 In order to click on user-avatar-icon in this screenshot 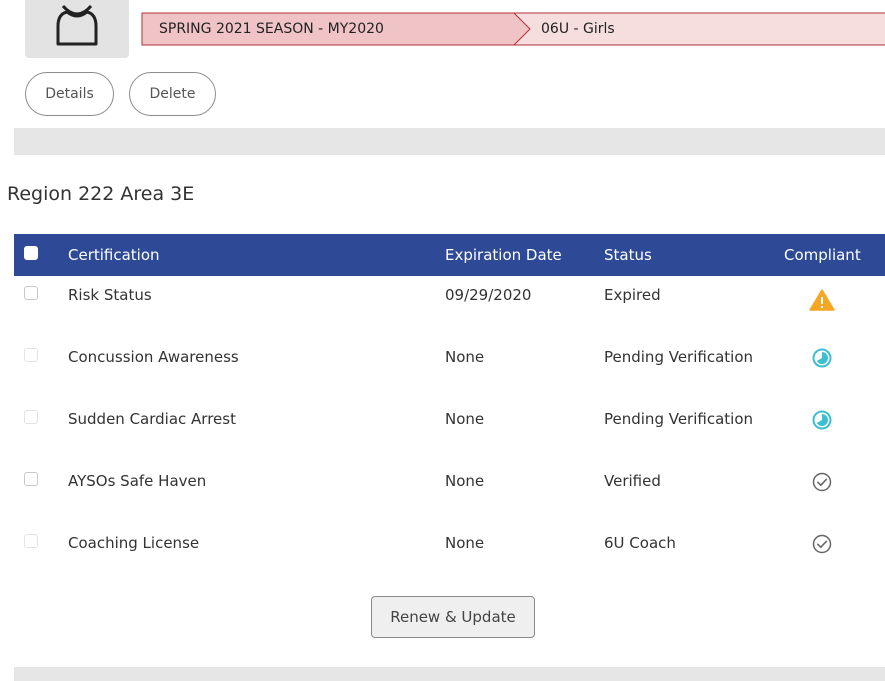, I will do `click(77, 25)`.